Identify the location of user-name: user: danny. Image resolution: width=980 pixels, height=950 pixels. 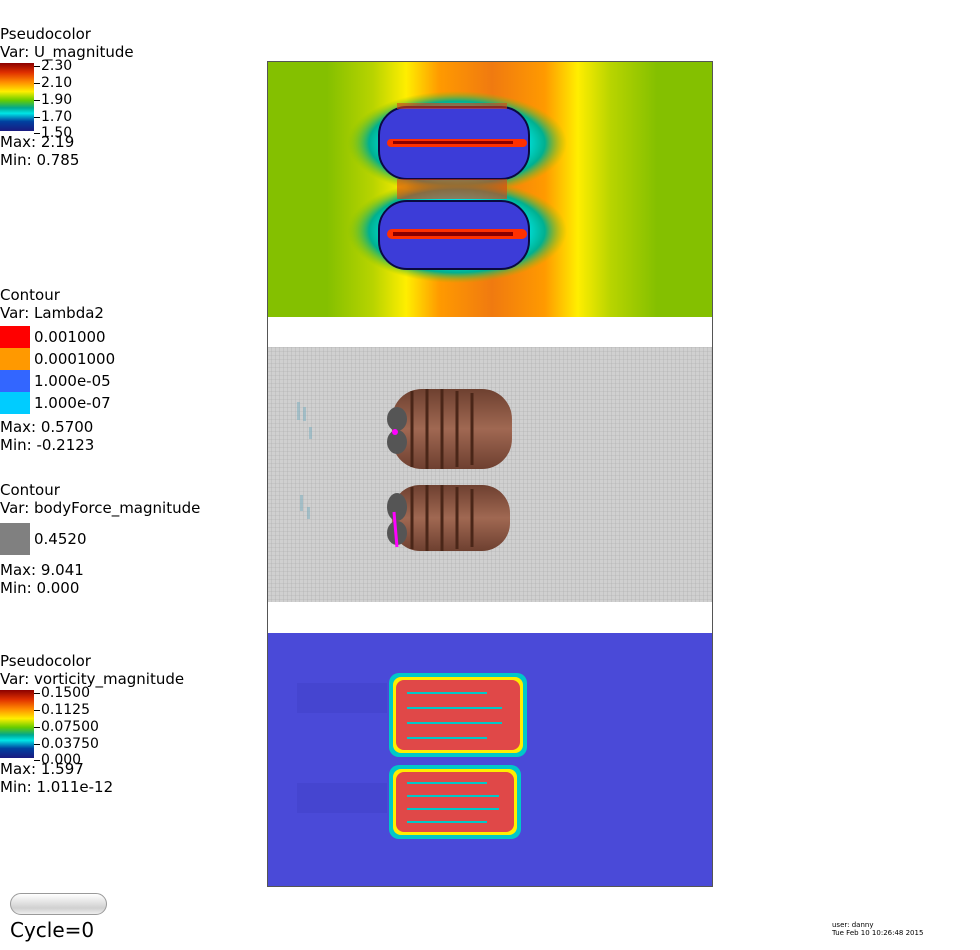
(853, 925).